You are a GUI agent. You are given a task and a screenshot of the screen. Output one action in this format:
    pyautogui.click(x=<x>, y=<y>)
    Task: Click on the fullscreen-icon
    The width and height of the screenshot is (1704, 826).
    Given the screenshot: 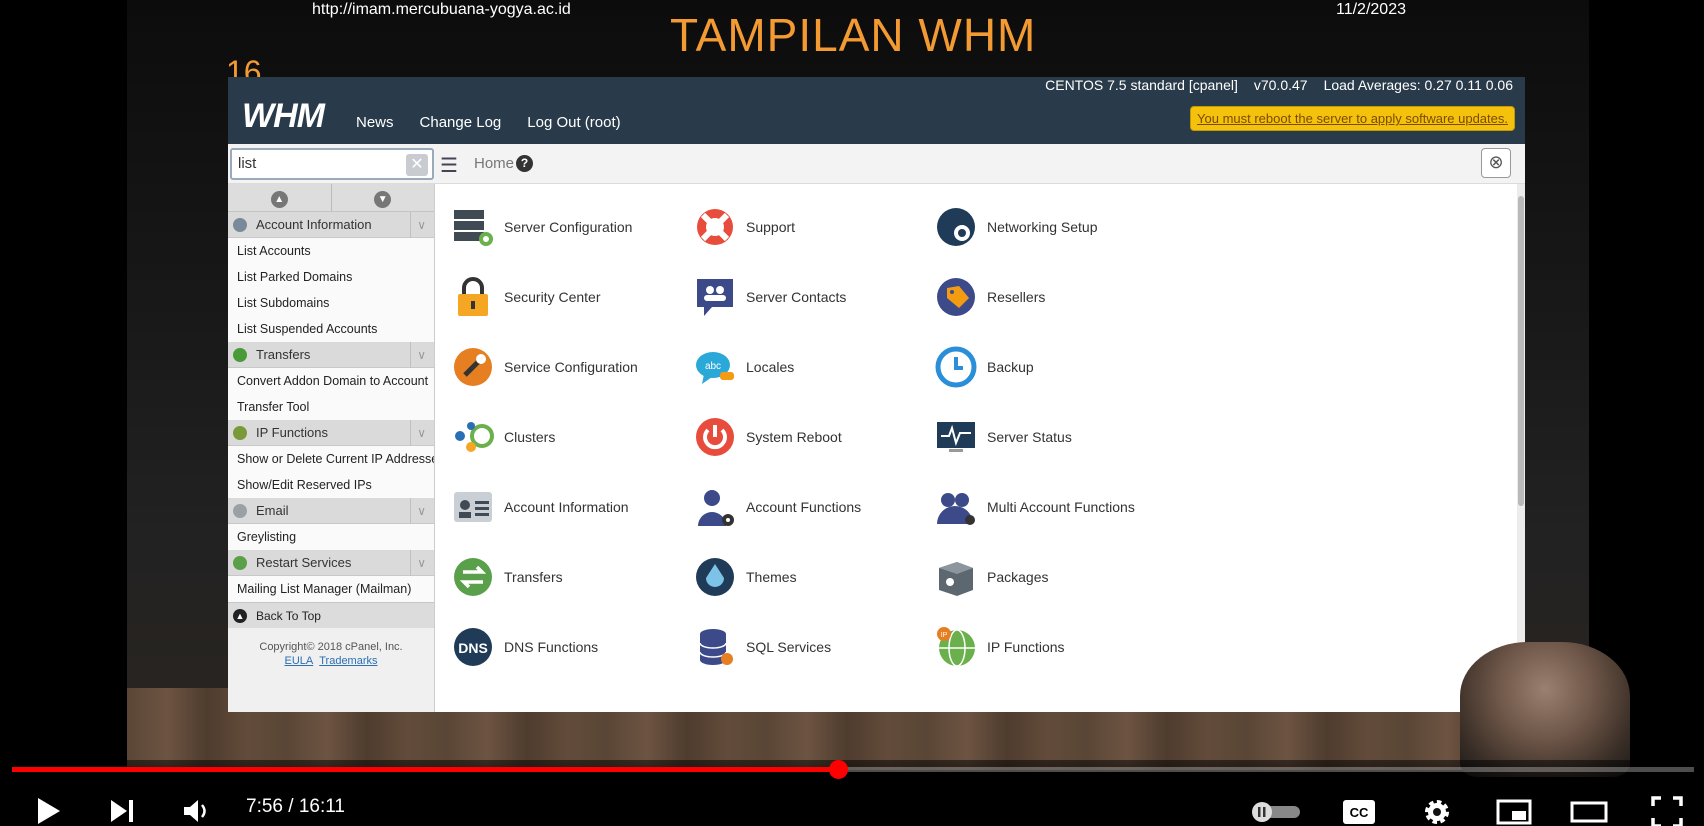 What is the action you would take?
    pyautogui.click(x=1667, y=811)
    